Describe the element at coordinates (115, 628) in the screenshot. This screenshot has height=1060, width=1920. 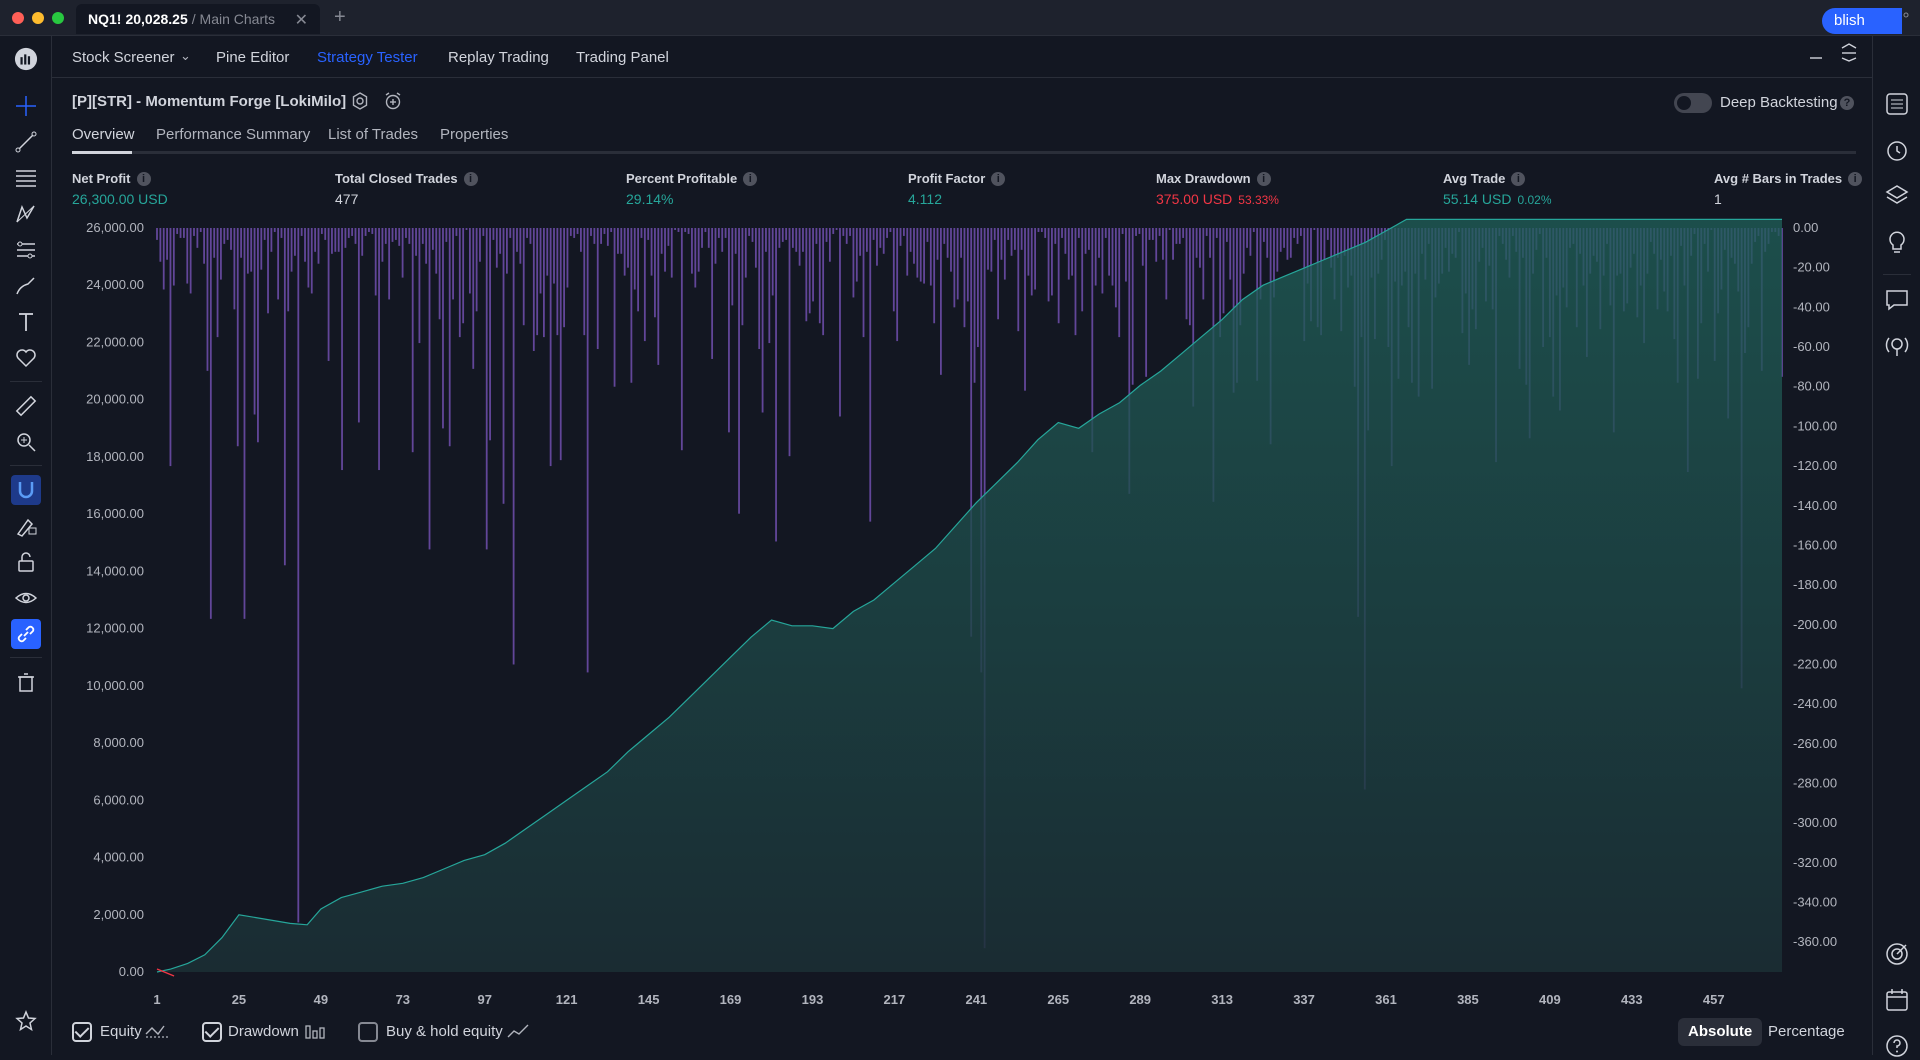
I see `y-left-tick-label: 12,000.00` at that location.